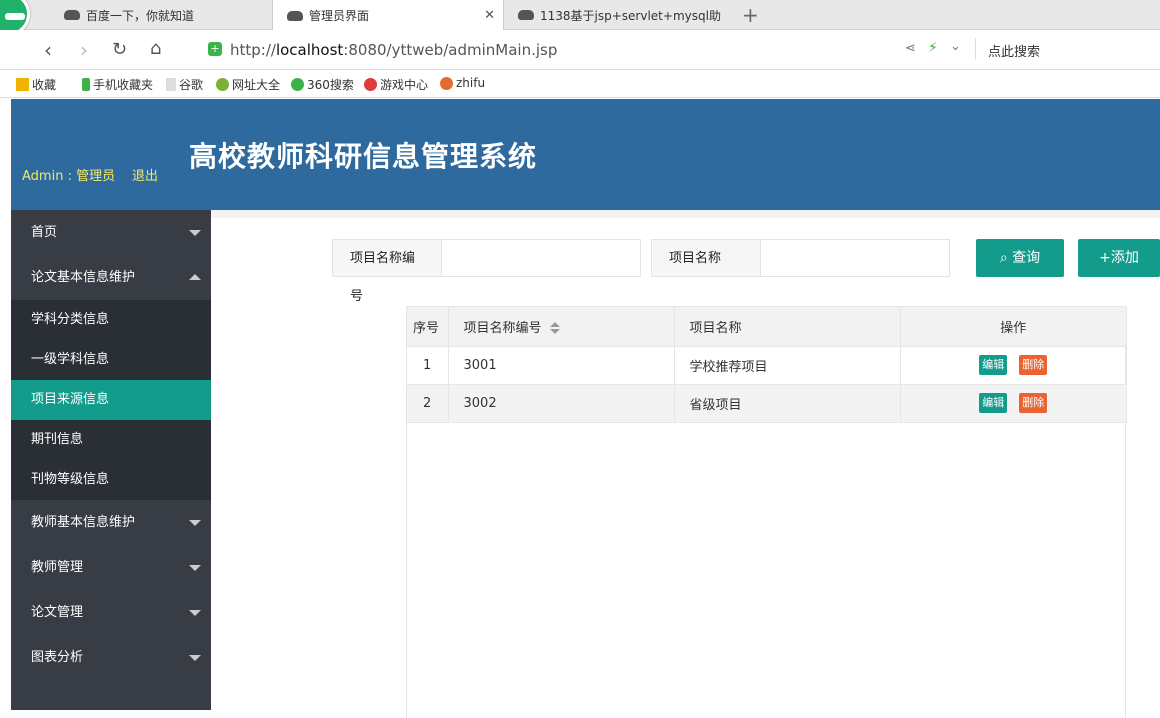  What do you see at coordinates (222, 84) in the screenshot?
I see `globe-icon` at bounding box center [222, 84].